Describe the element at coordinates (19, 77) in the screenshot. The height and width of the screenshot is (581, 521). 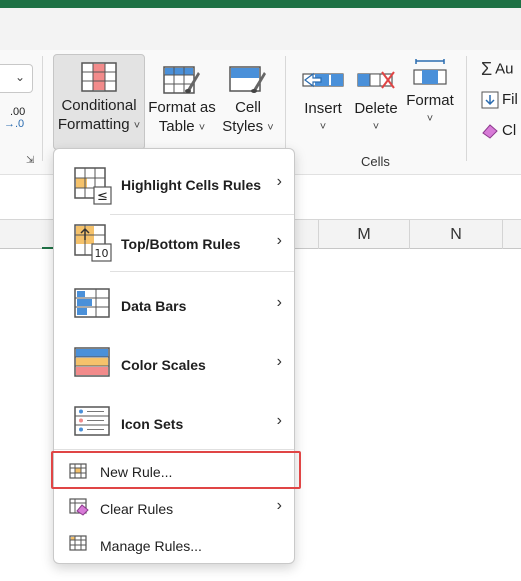
I see `chevron-down-icon: ⌄` at that location.